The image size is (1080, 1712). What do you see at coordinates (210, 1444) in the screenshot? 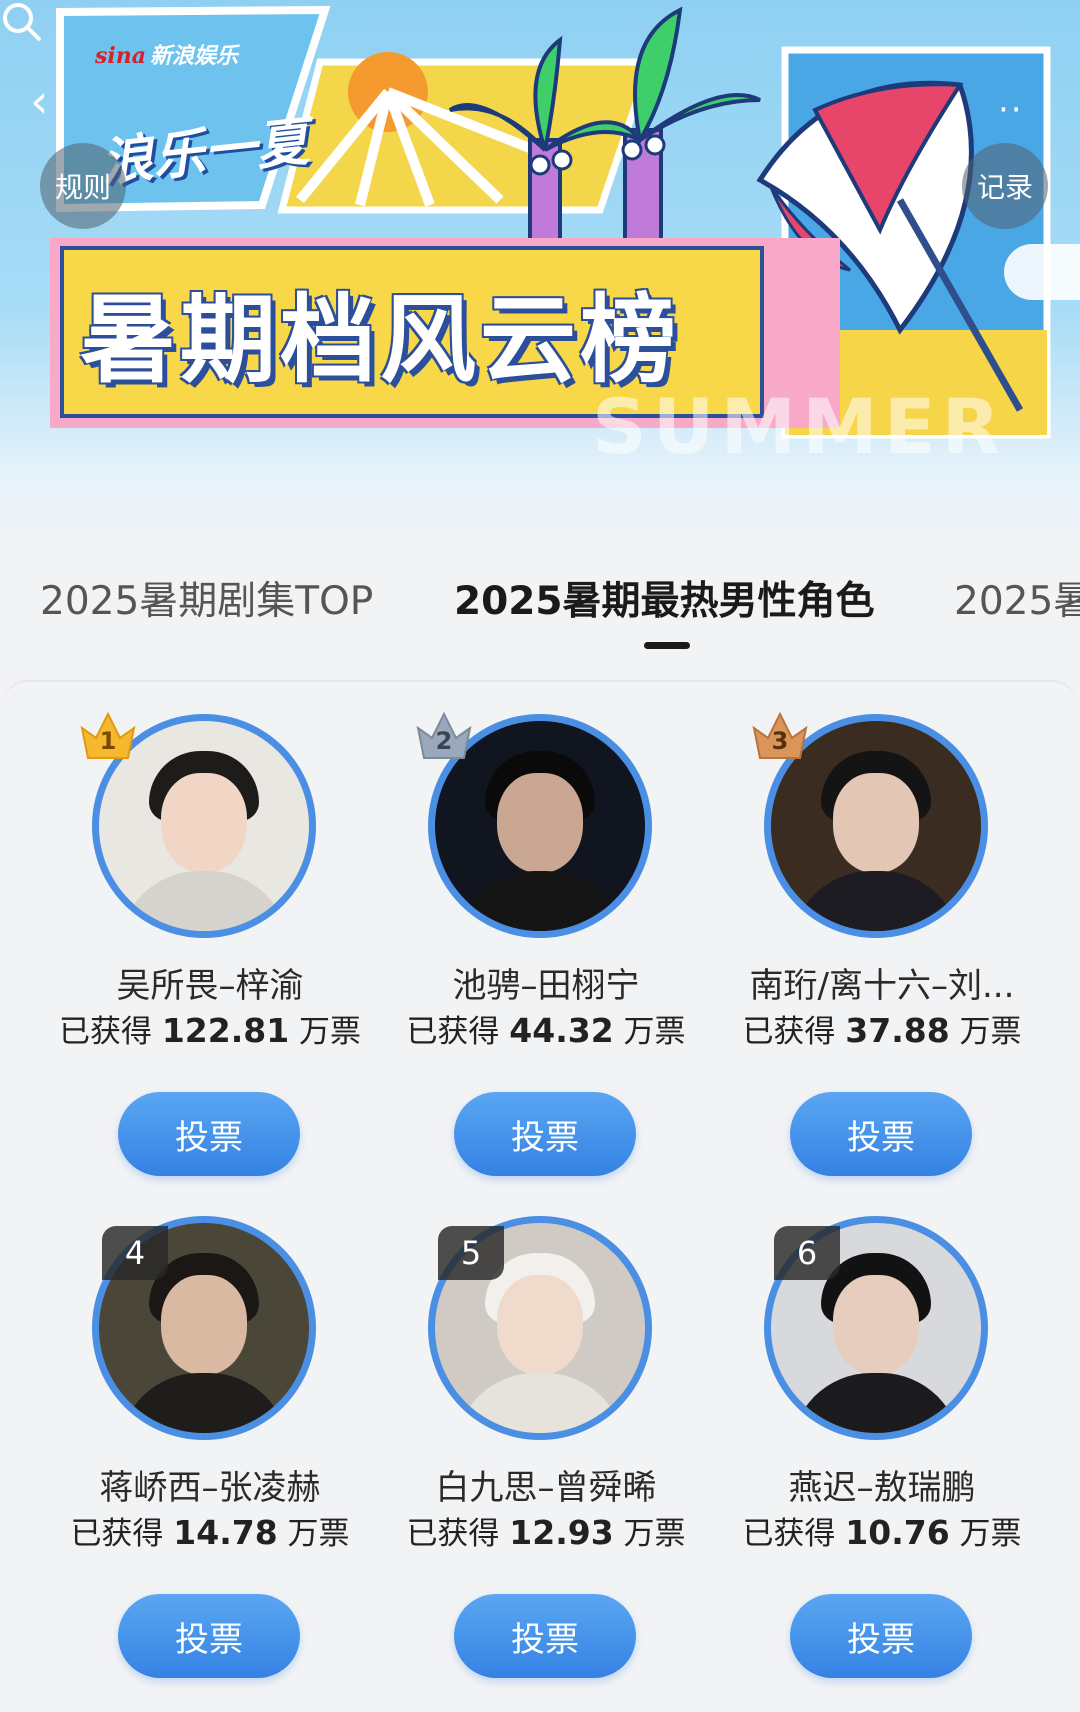
I see `candidate-card: 4 蒋峤西–张凌赫 已获得 14.78 万票 投票` at bounding box center [210, 1444].